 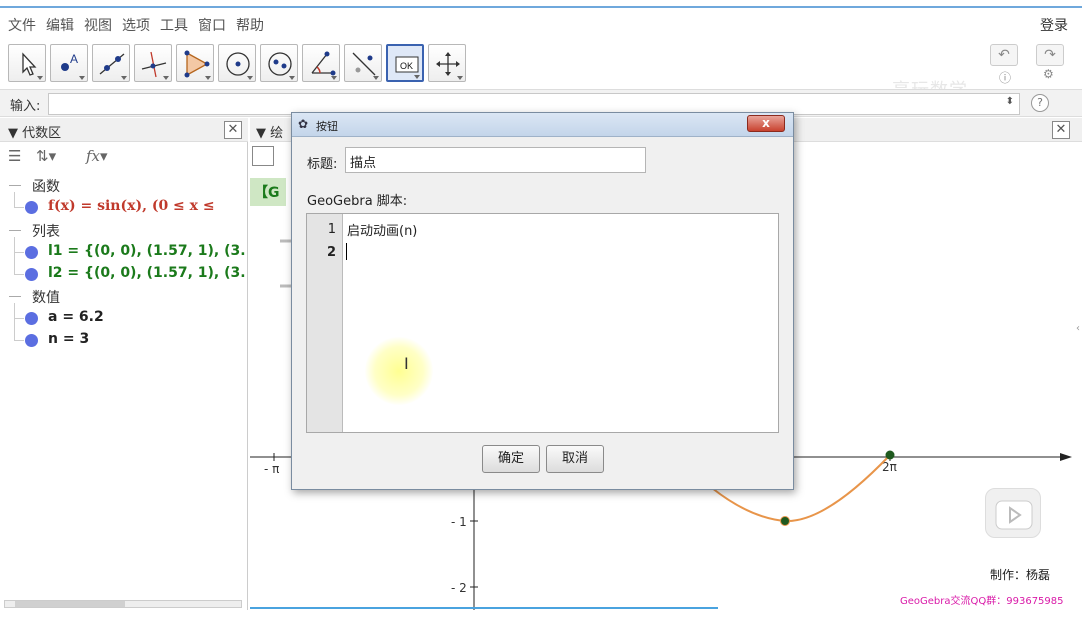 I want to click on ibeam-cursor-icon: I, so click(x=406, y=363).